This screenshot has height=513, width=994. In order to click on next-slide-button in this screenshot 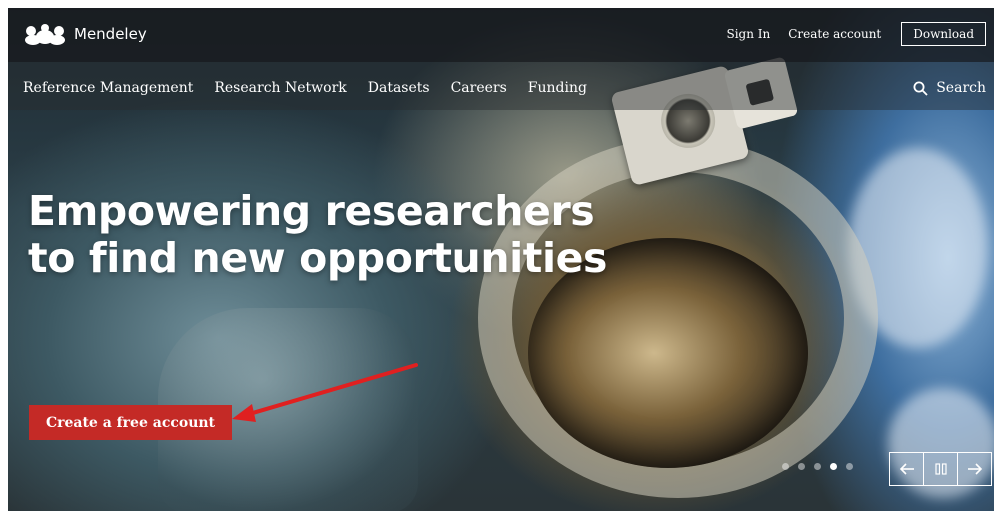, I will do `click(974, 469)`.